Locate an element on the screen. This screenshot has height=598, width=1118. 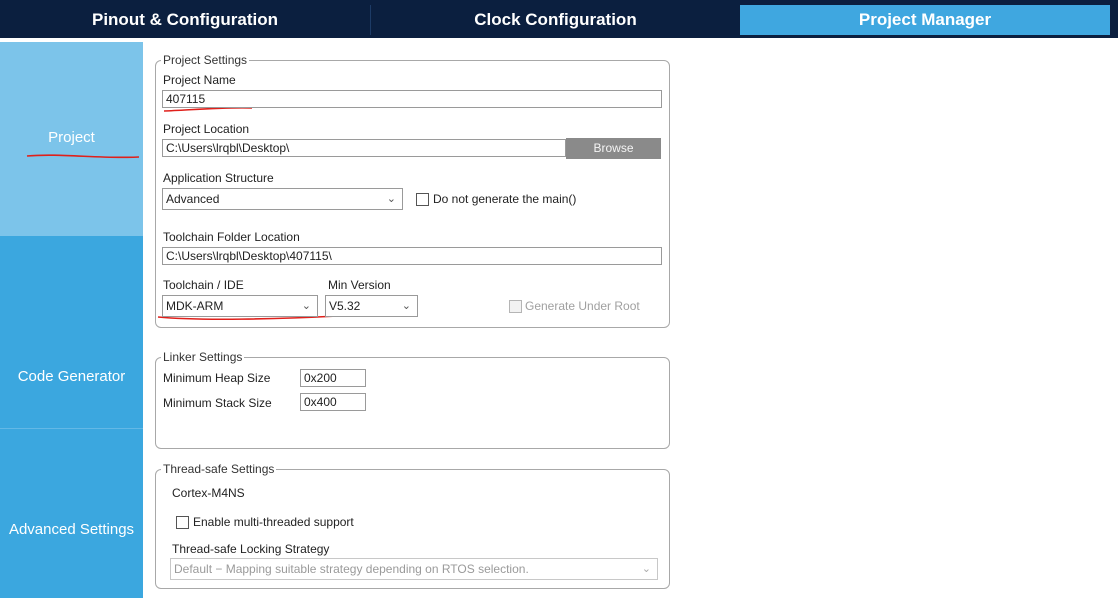
toolchain-ide-value: MDK-ARM is located at coordinates (195, 306).